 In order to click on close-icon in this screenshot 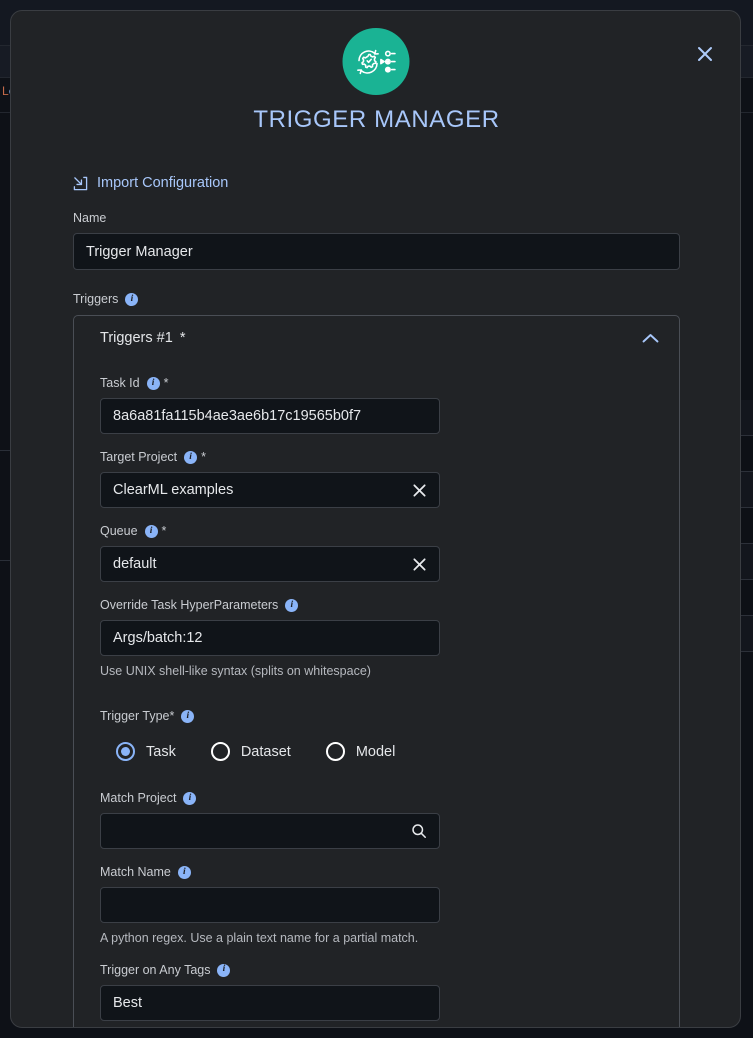, I will do `click(705, 54)`.